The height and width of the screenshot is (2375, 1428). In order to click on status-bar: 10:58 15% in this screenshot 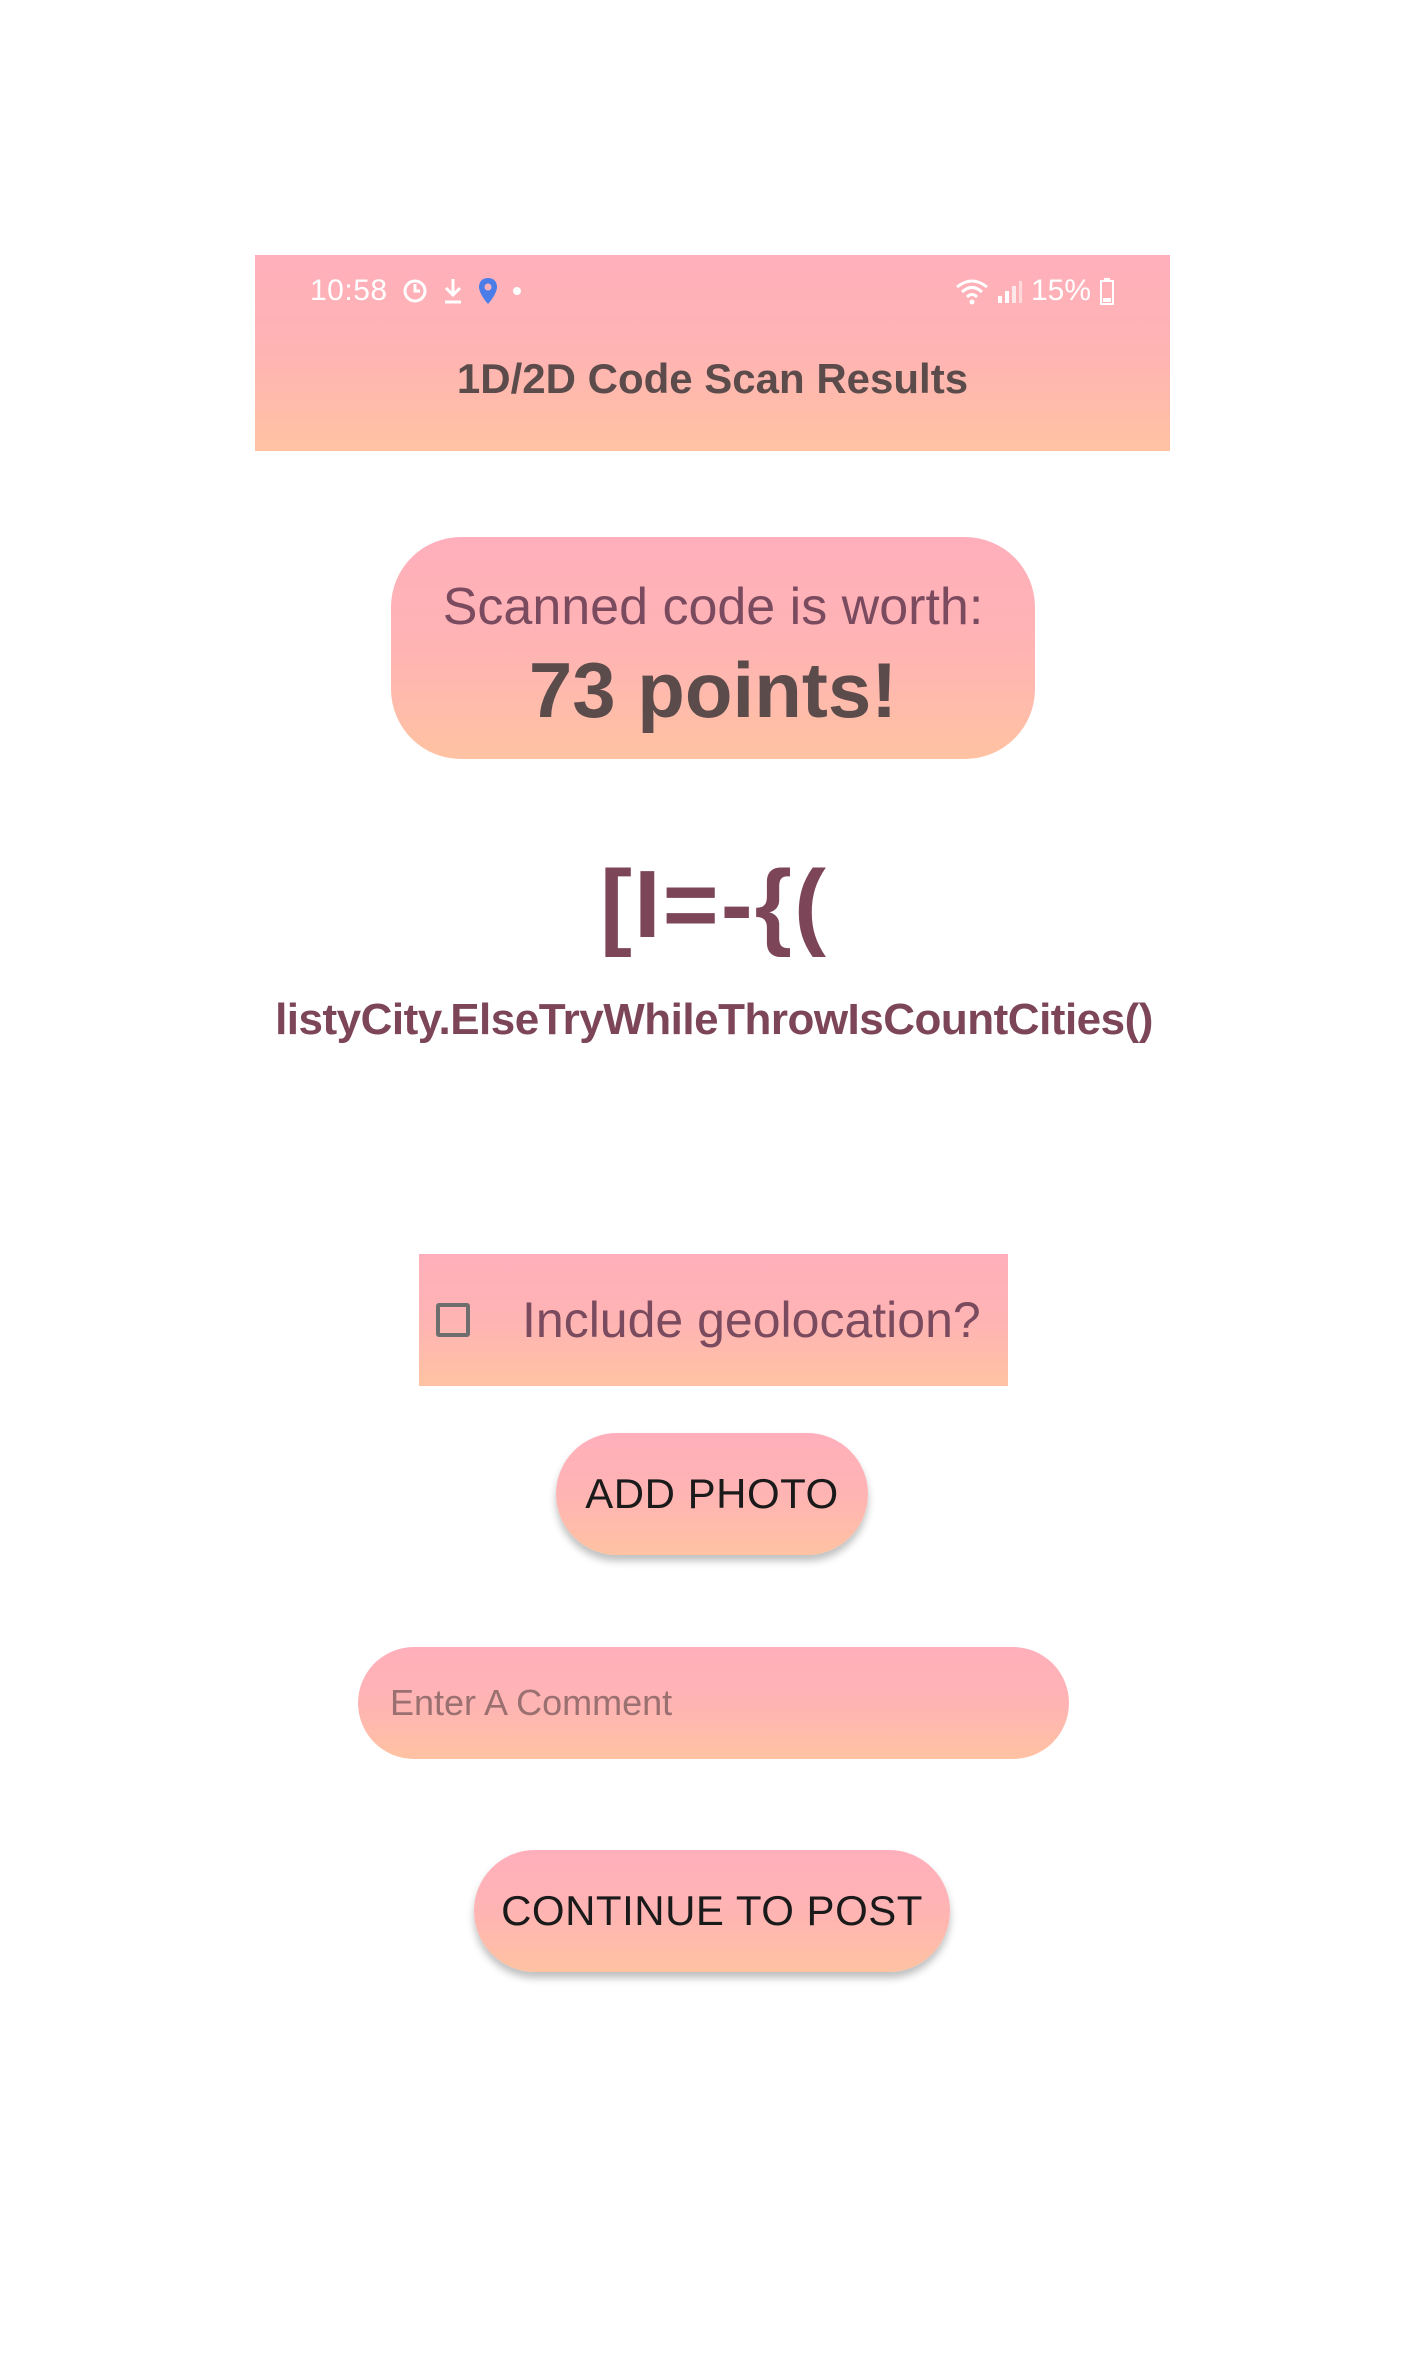, I will do `click(712, 290)`.